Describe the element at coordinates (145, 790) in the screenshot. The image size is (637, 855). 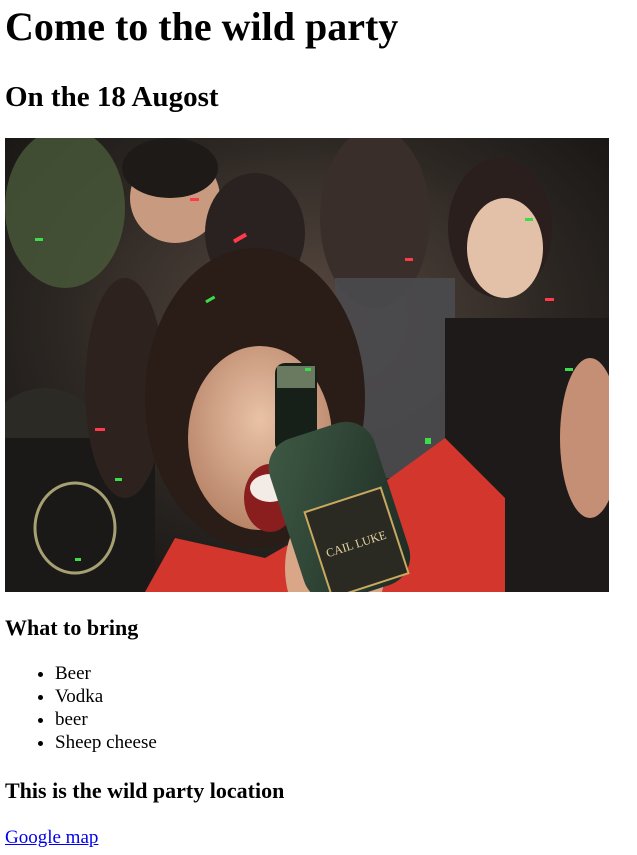
I see `location-heading: This is the wild party location` at that location.